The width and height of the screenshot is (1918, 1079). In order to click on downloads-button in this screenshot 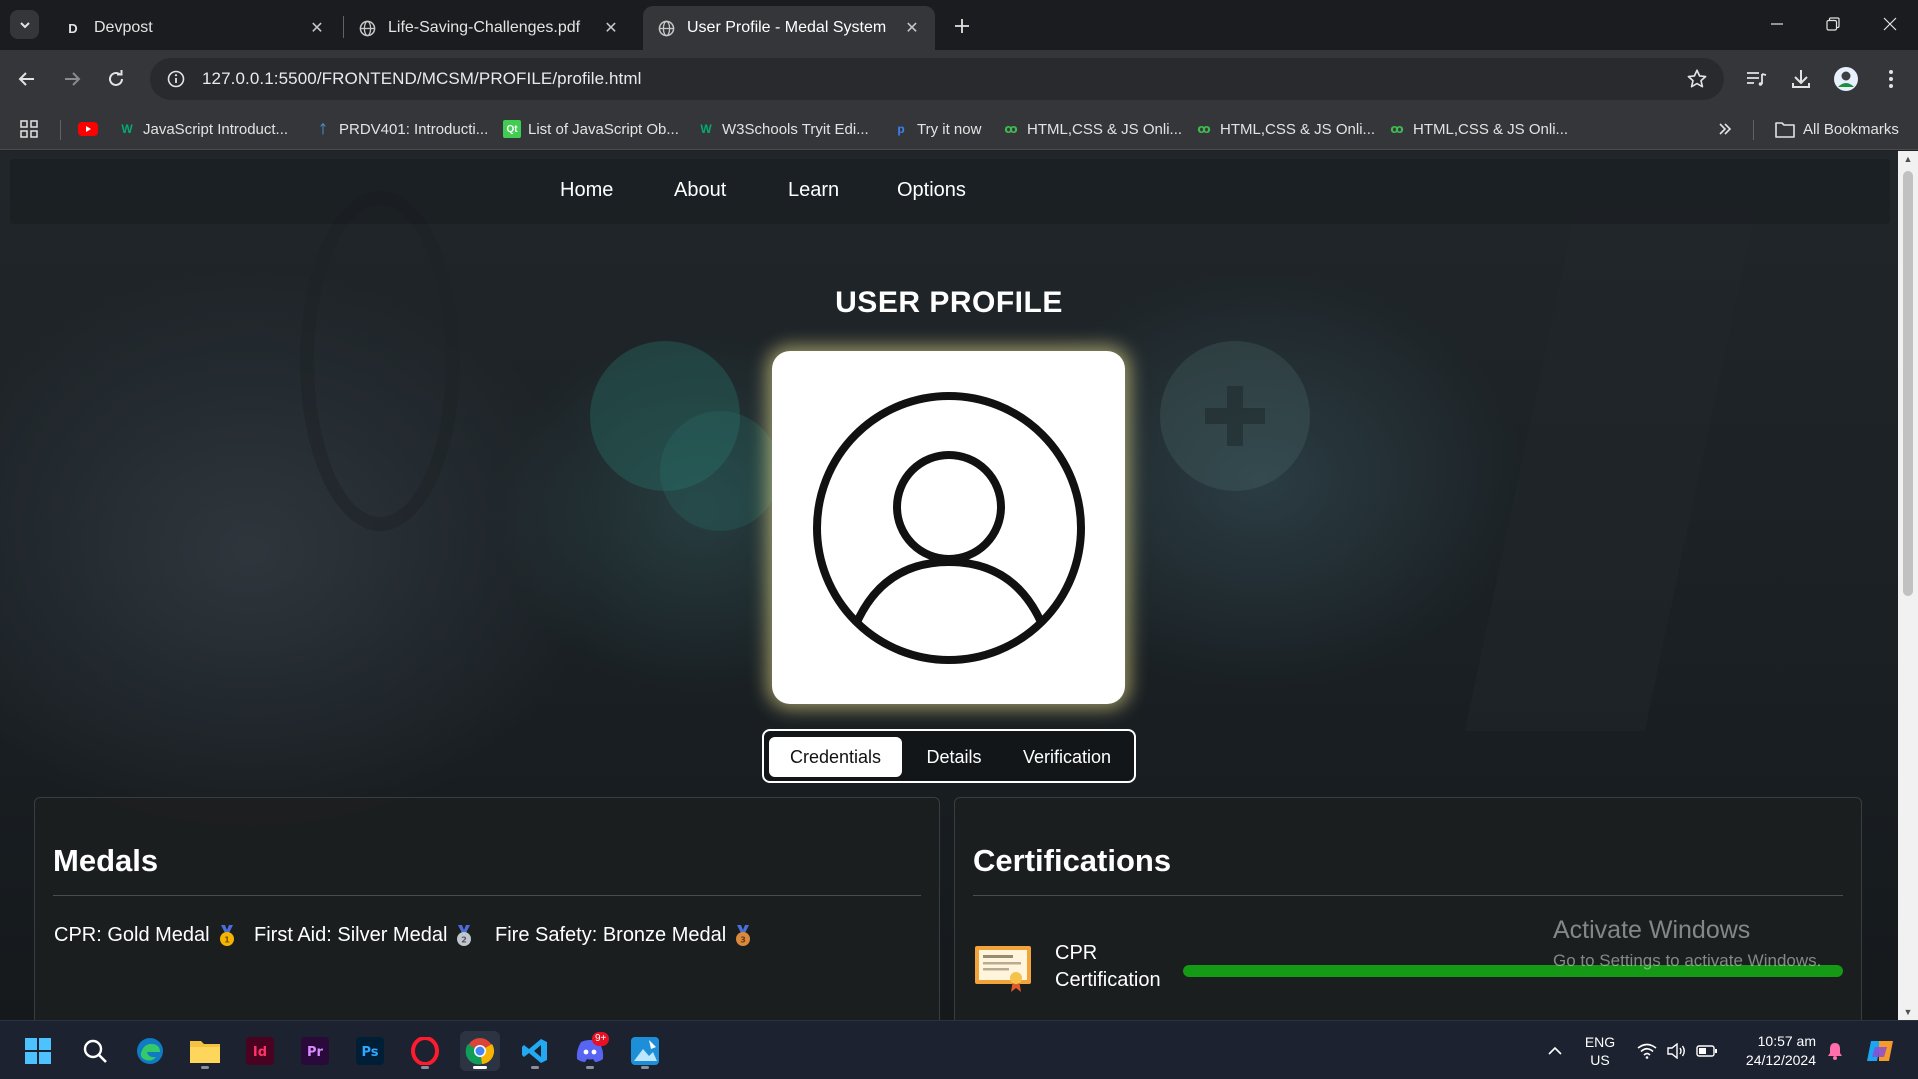, I will do `click(1801, 79)`.